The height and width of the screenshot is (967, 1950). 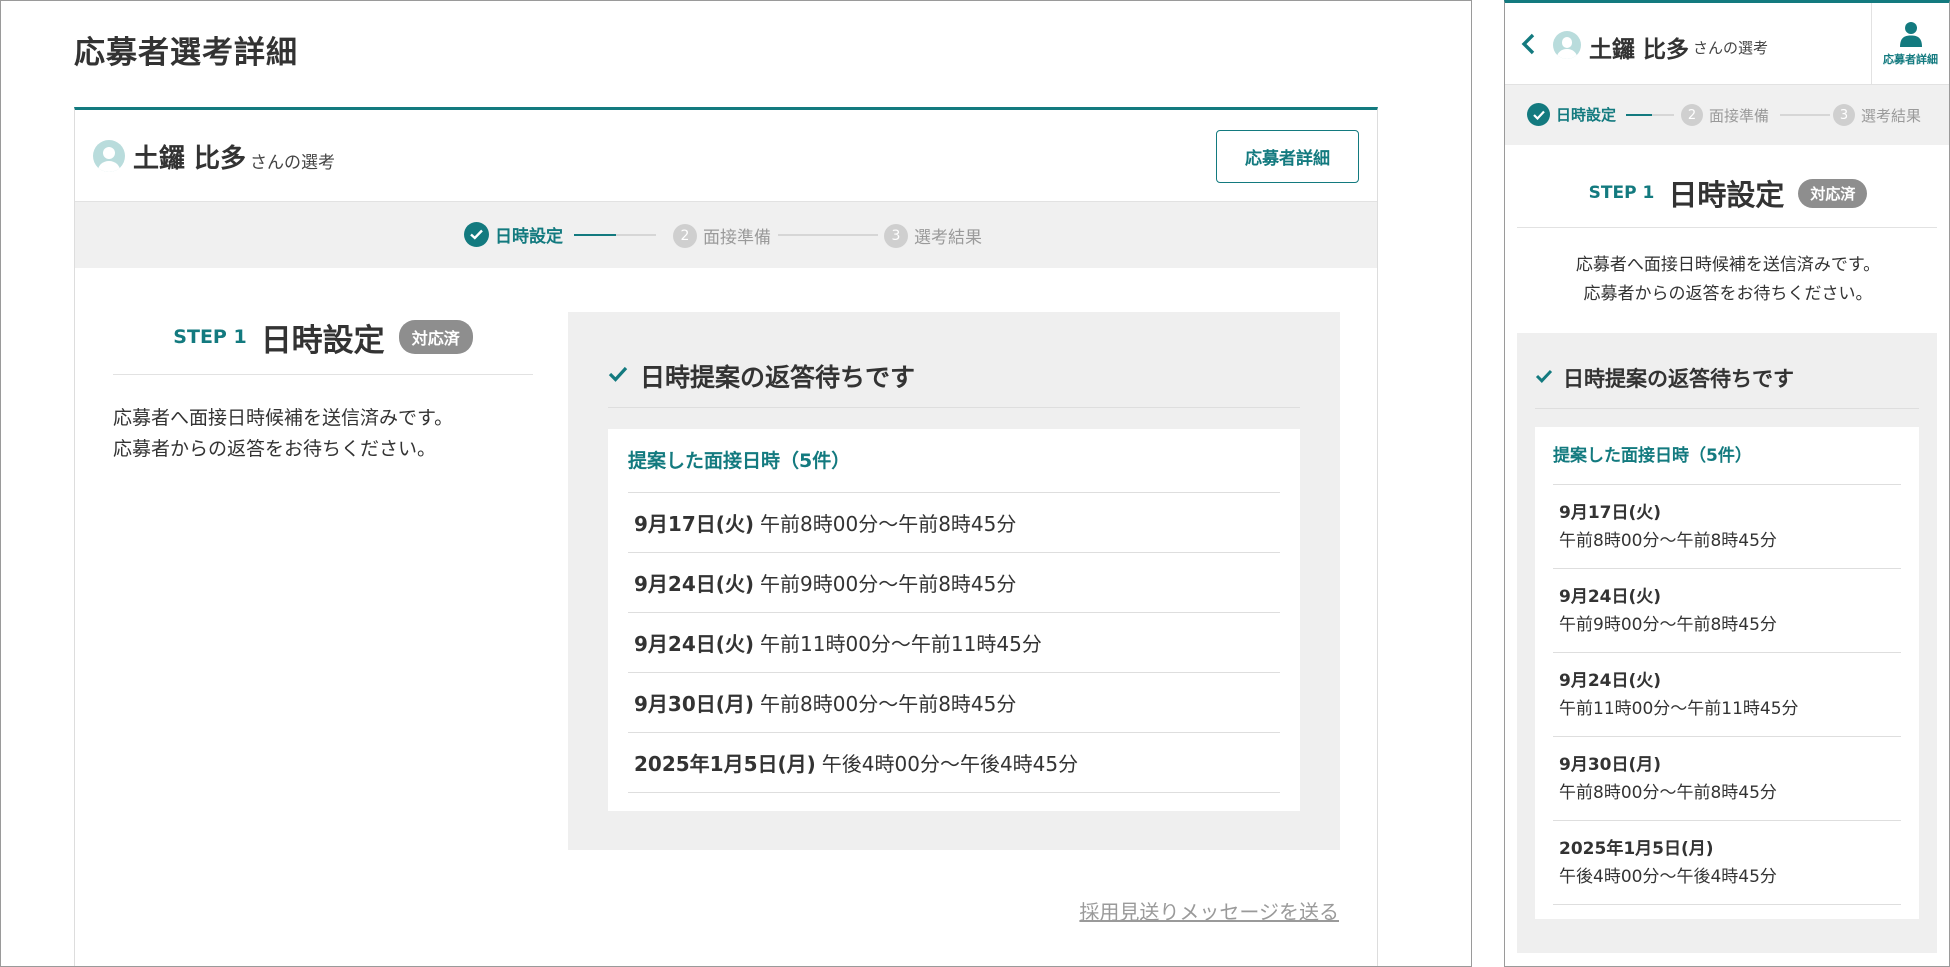 What do you see at coordinates (1209, 910) in the screenshot?
I see `send-rejection-link: 採用見送りメッセージを送る` at bounding box center [1209, 910].